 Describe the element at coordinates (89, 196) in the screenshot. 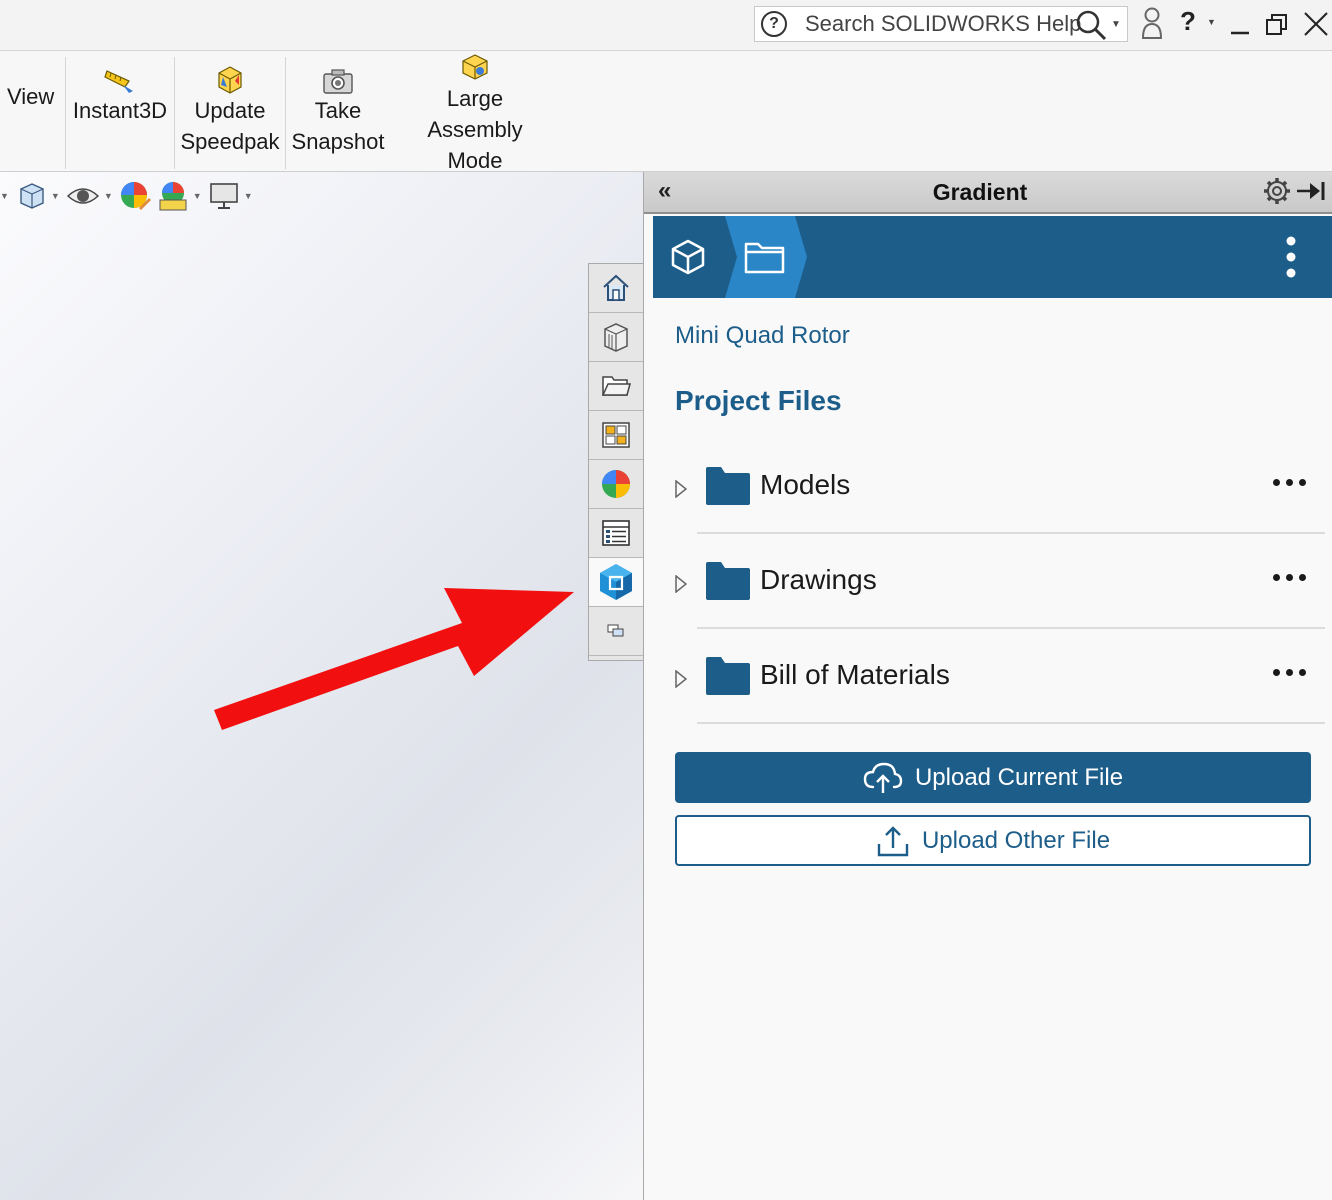

I see `hide-show-items-icon: ▼` at that location.